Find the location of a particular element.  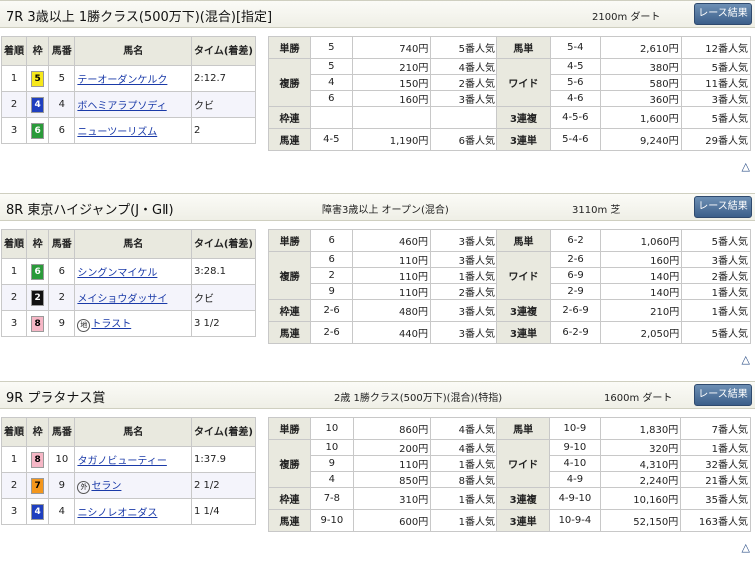

horse-name-link: ニシノレオニダス is located at coordinates (117, 513).